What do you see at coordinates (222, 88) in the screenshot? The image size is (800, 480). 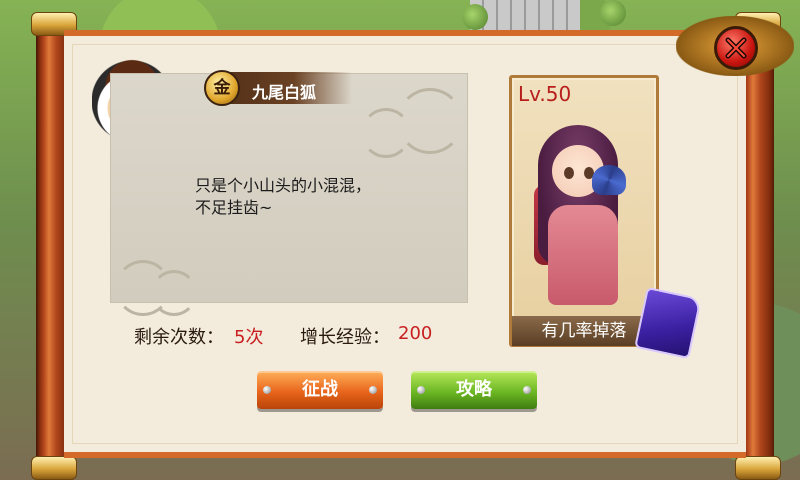 I see `gold-grade-badge: 金` at bounding box center [222, 88].